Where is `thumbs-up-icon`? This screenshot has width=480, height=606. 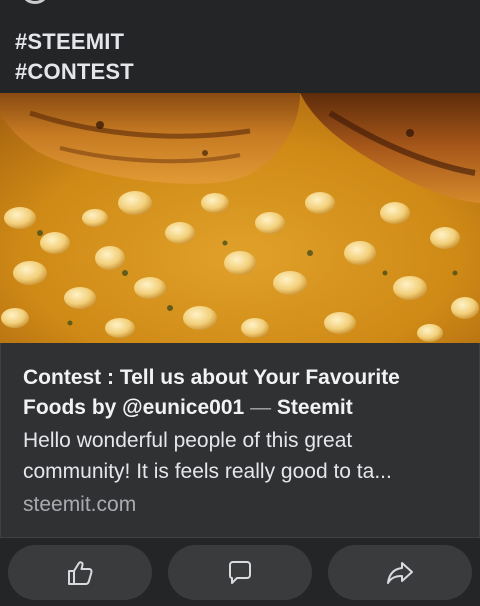
thumbs-up-icon is located at coordinates (80, 573).